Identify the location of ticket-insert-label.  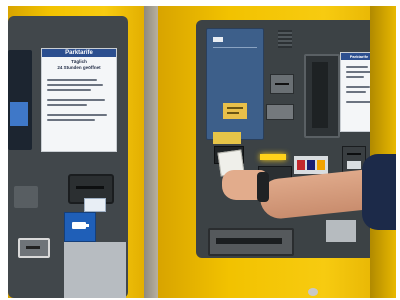
(227, 138).